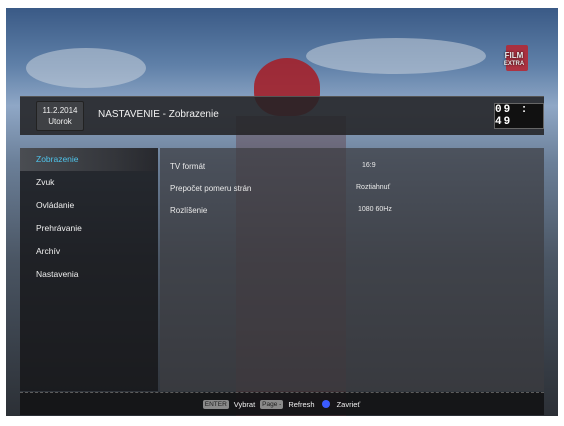 The height and width of the screenshot is (426, 564). Describe the element at coordinates (244, 404) in the screenshot. I see `enter-action-label: Vybrat` at that location.